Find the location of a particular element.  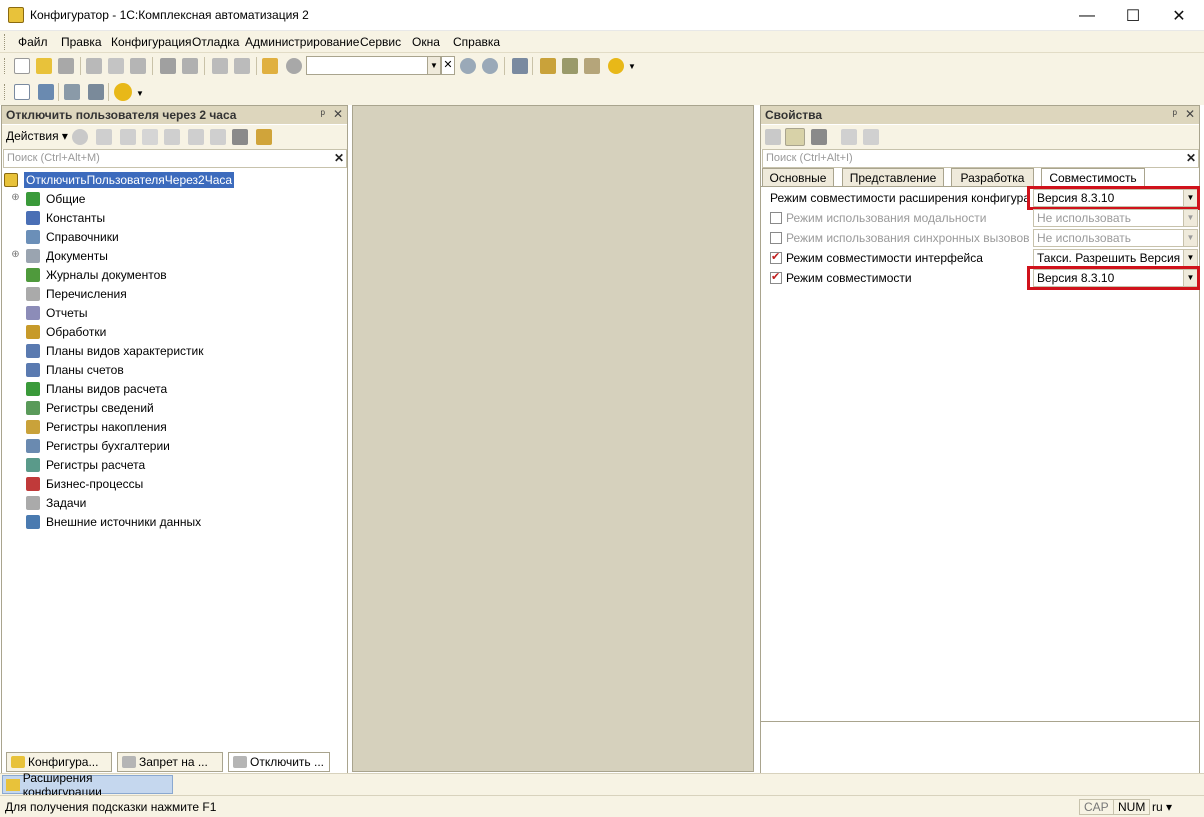

new-icon is located at coordinates (22, 66).